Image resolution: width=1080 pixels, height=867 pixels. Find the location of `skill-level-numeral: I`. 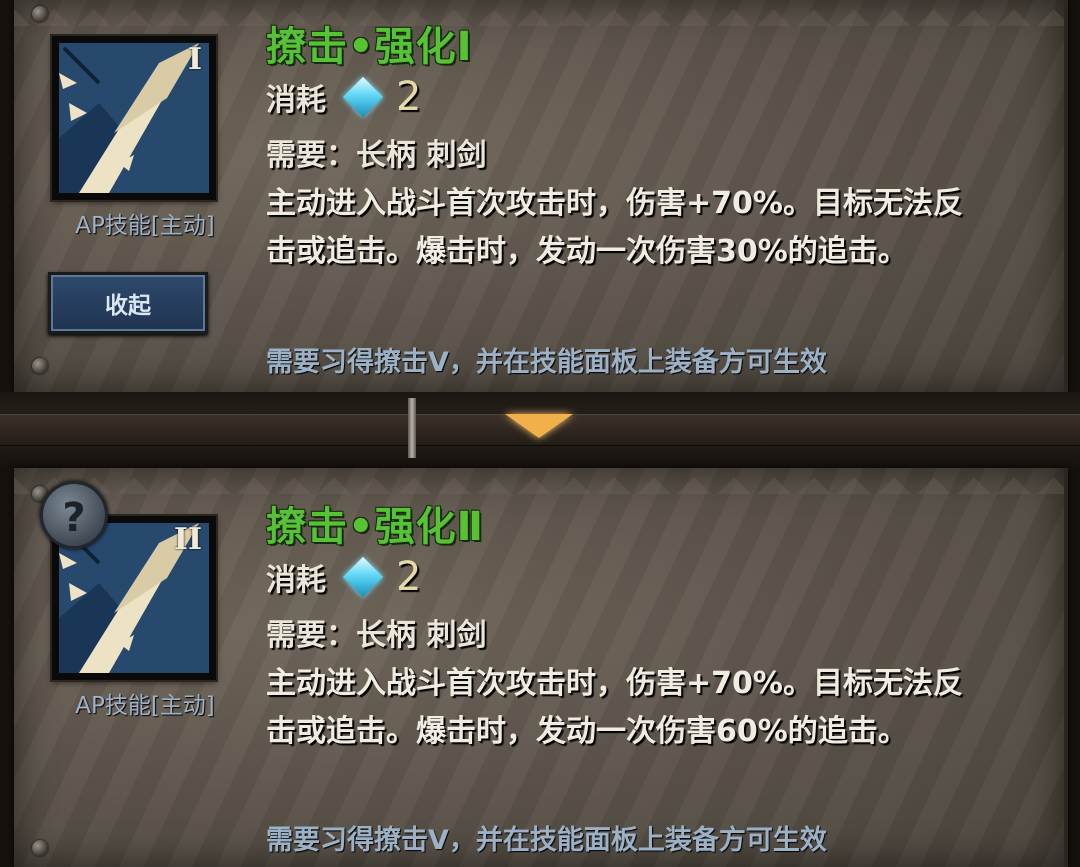

skill-level-numeral: I is located at coordinates (194, 59).